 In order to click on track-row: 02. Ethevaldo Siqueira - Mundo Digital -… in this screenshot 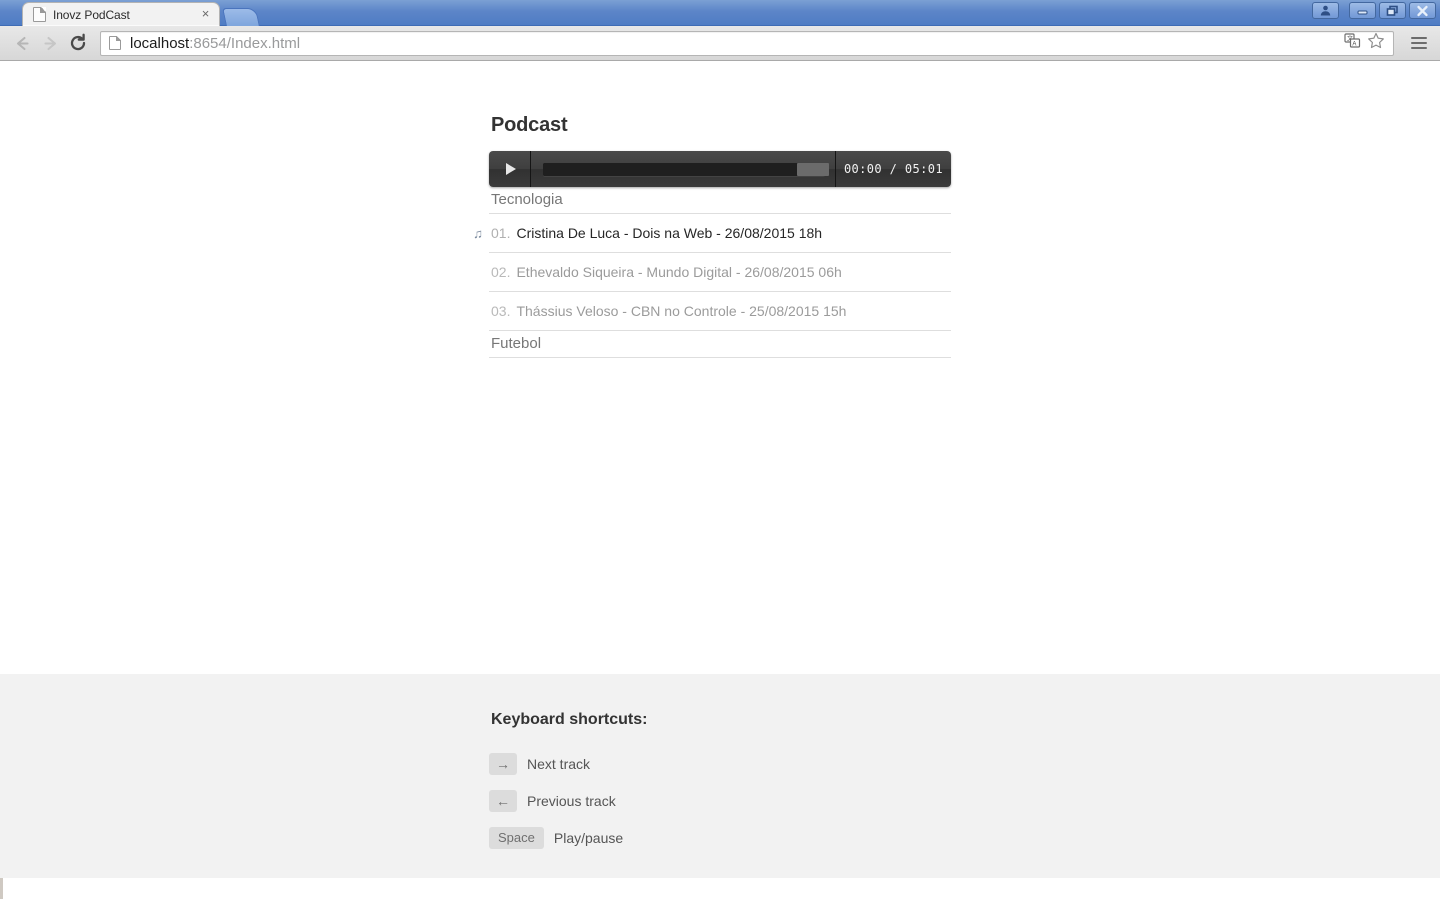, I will do `click(720, 272)`.